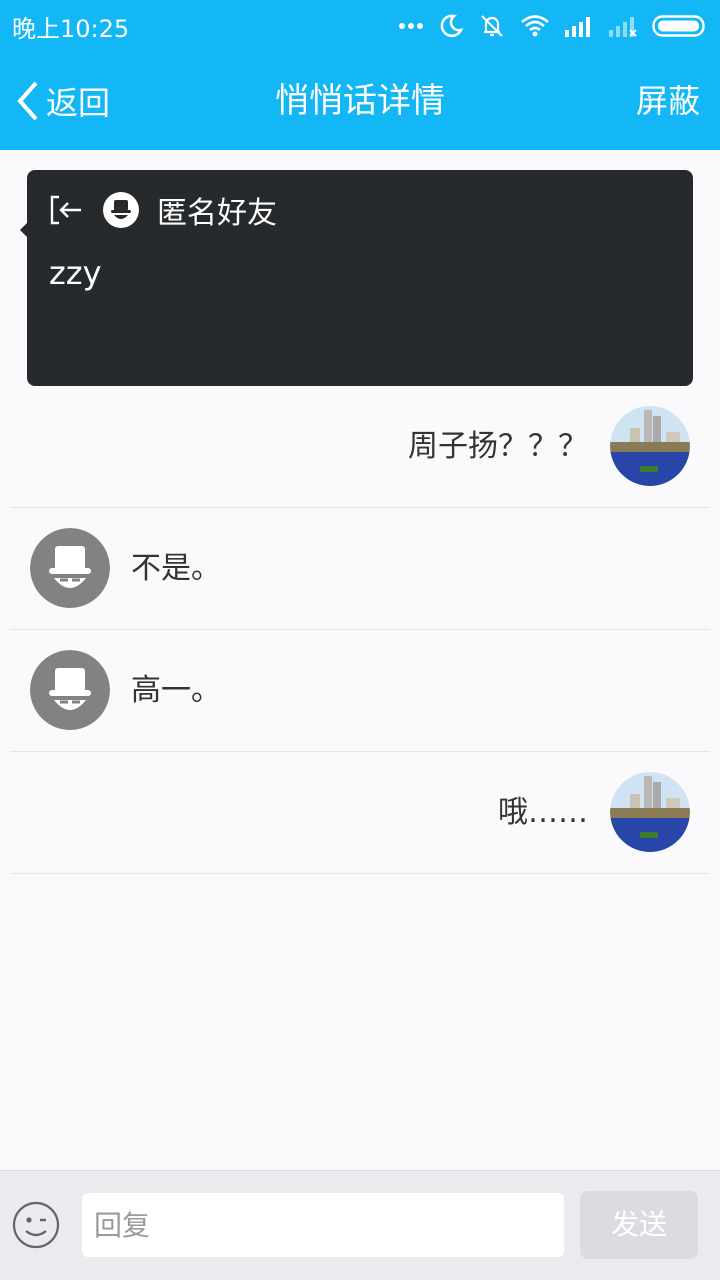 Image resolution: width=720 pixels, height=1280 pixels. I want to click on battery-icon, so click(678, 26).